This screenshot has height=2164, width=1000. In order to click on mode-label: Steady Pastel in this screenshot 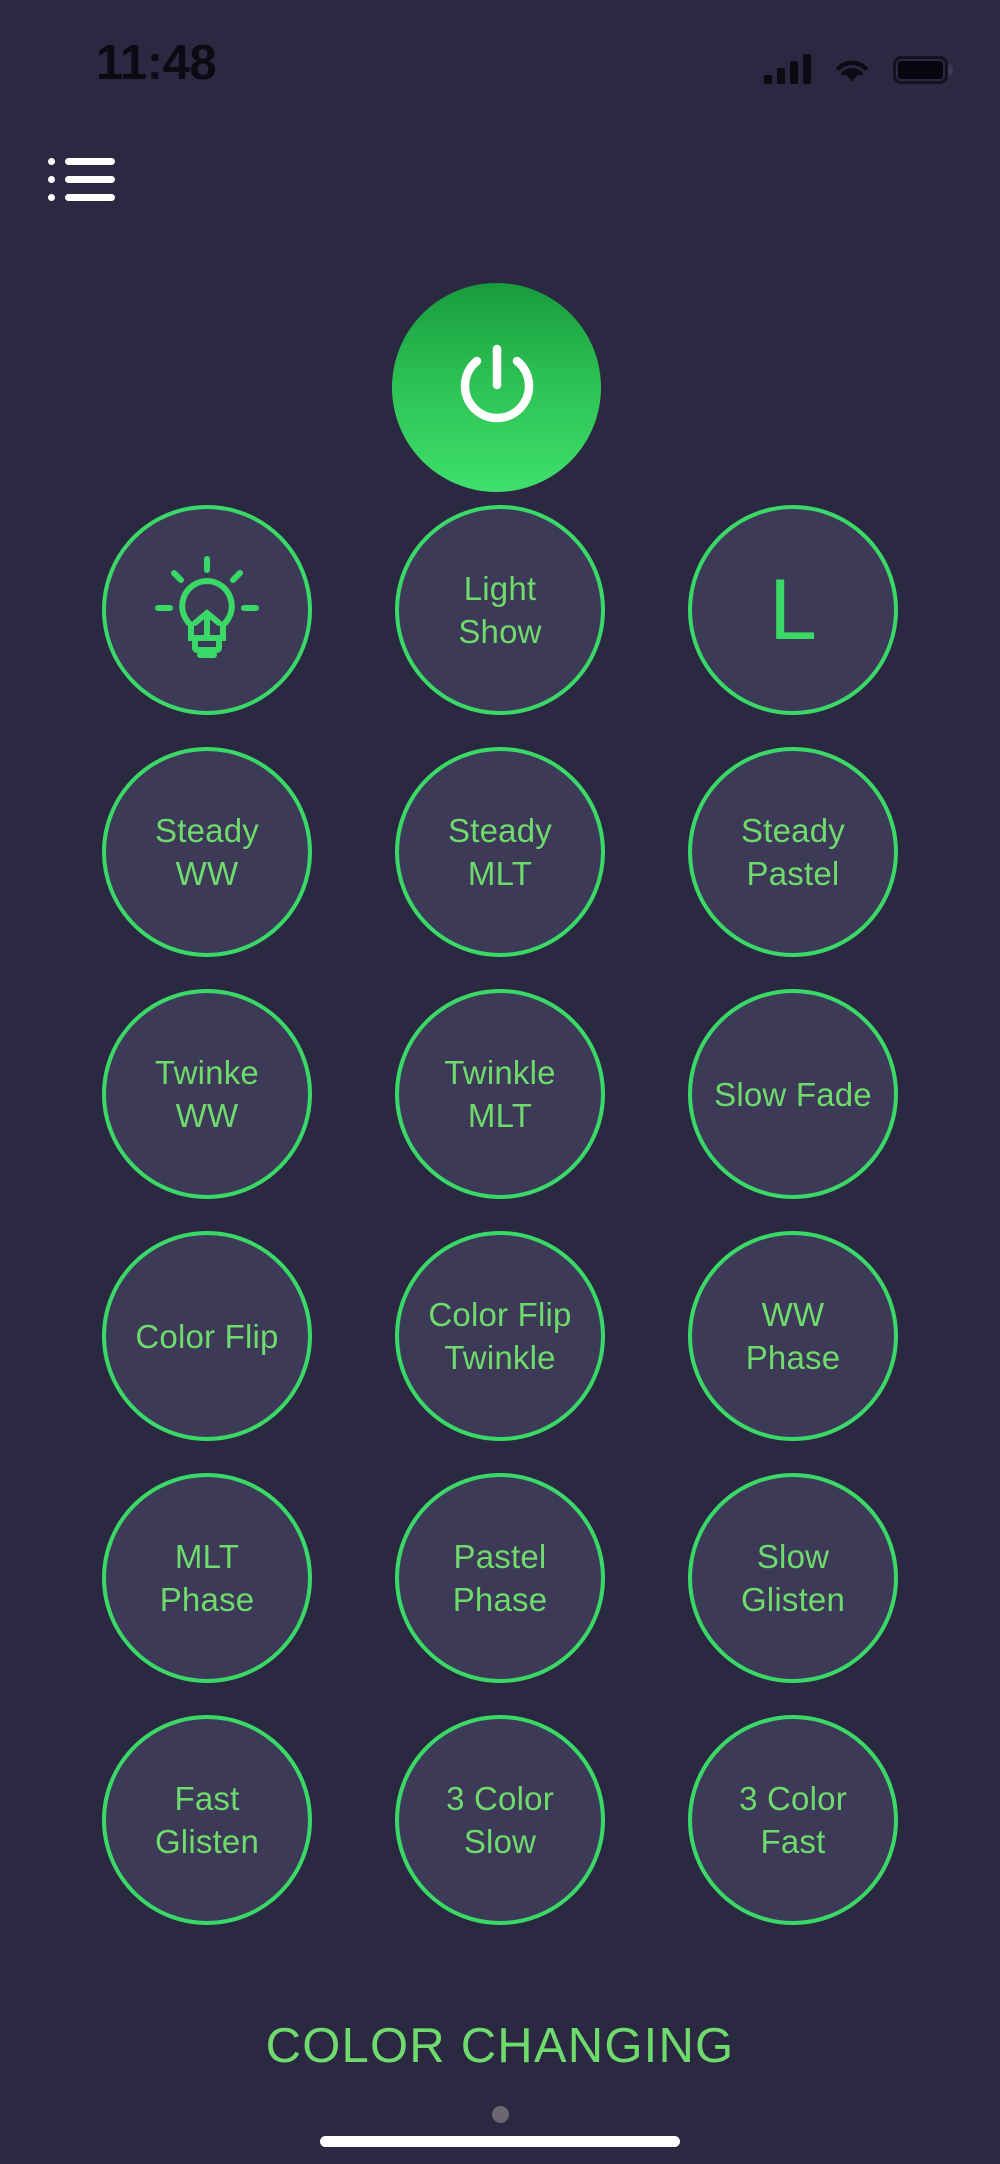, I will do `click(793, 852)`.